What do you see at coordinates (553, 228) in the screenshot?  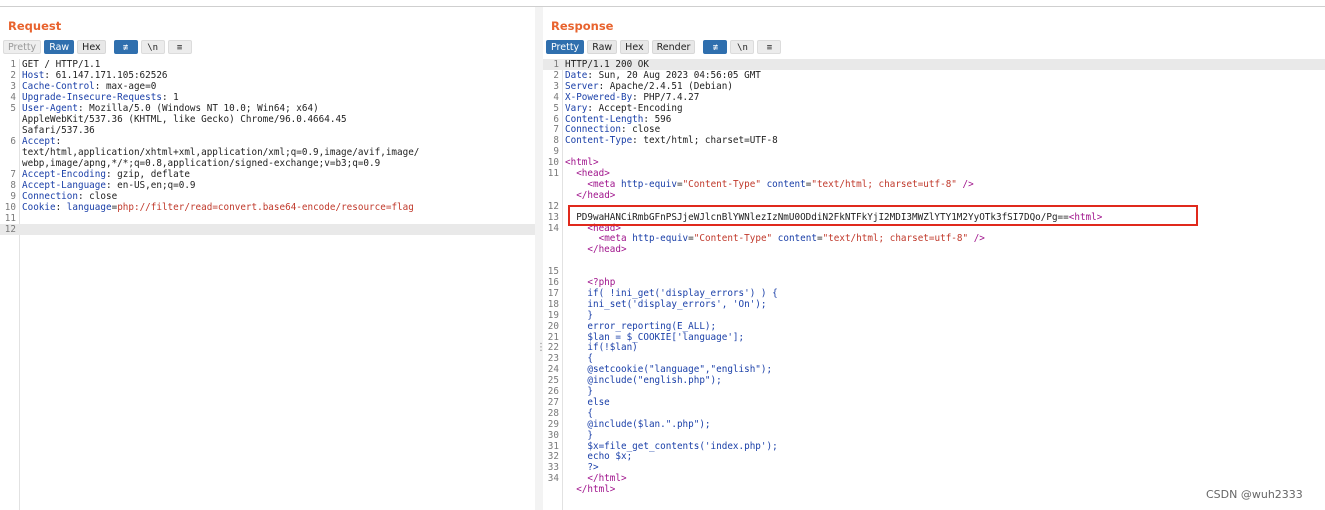 I see `line-number: 14` at bounding box center [553, 228].